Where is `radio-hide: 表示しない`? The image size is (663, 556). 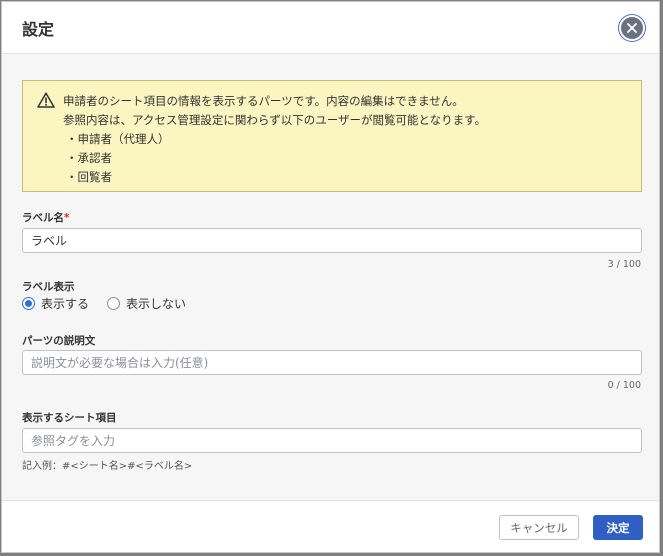
radio-hide: 表示しない is located at coordinates (146, 303).